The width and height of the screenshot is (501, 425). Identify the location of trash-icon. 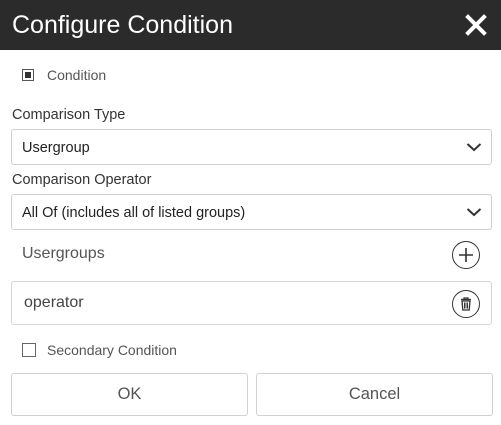
(466, 304).